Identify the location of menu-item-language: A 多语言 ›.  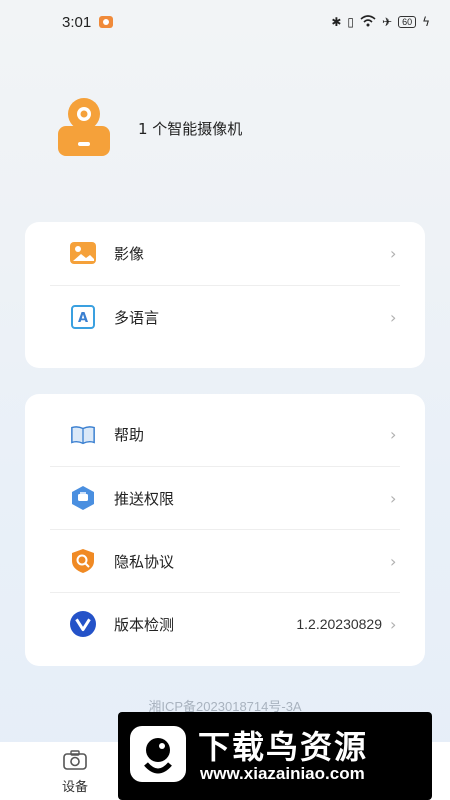
(225, 316).